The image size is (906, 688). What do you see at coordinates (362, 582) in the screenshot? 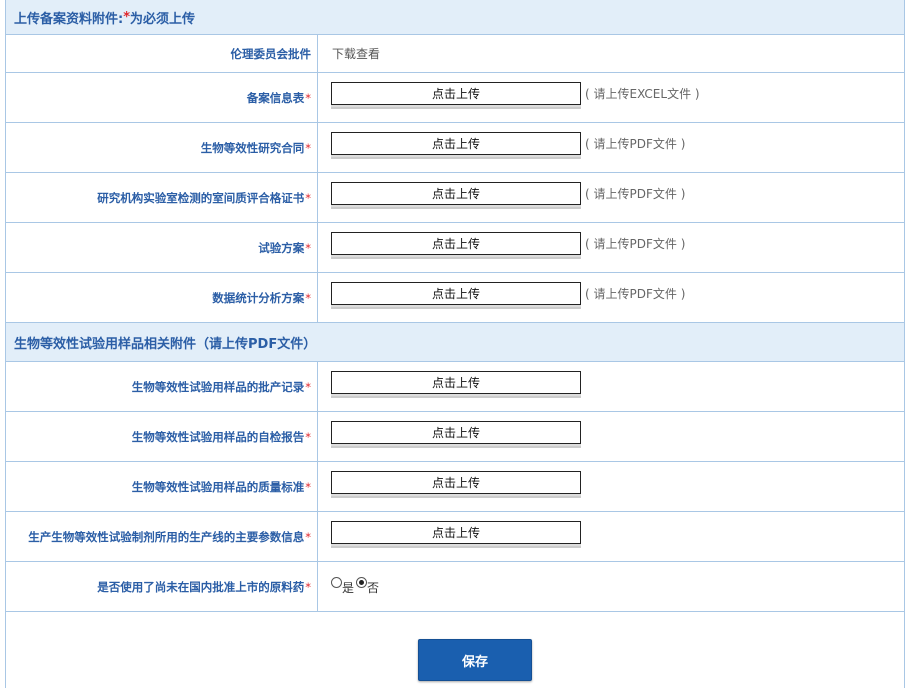
I see `radio-no` at bounding box center [362, 582].